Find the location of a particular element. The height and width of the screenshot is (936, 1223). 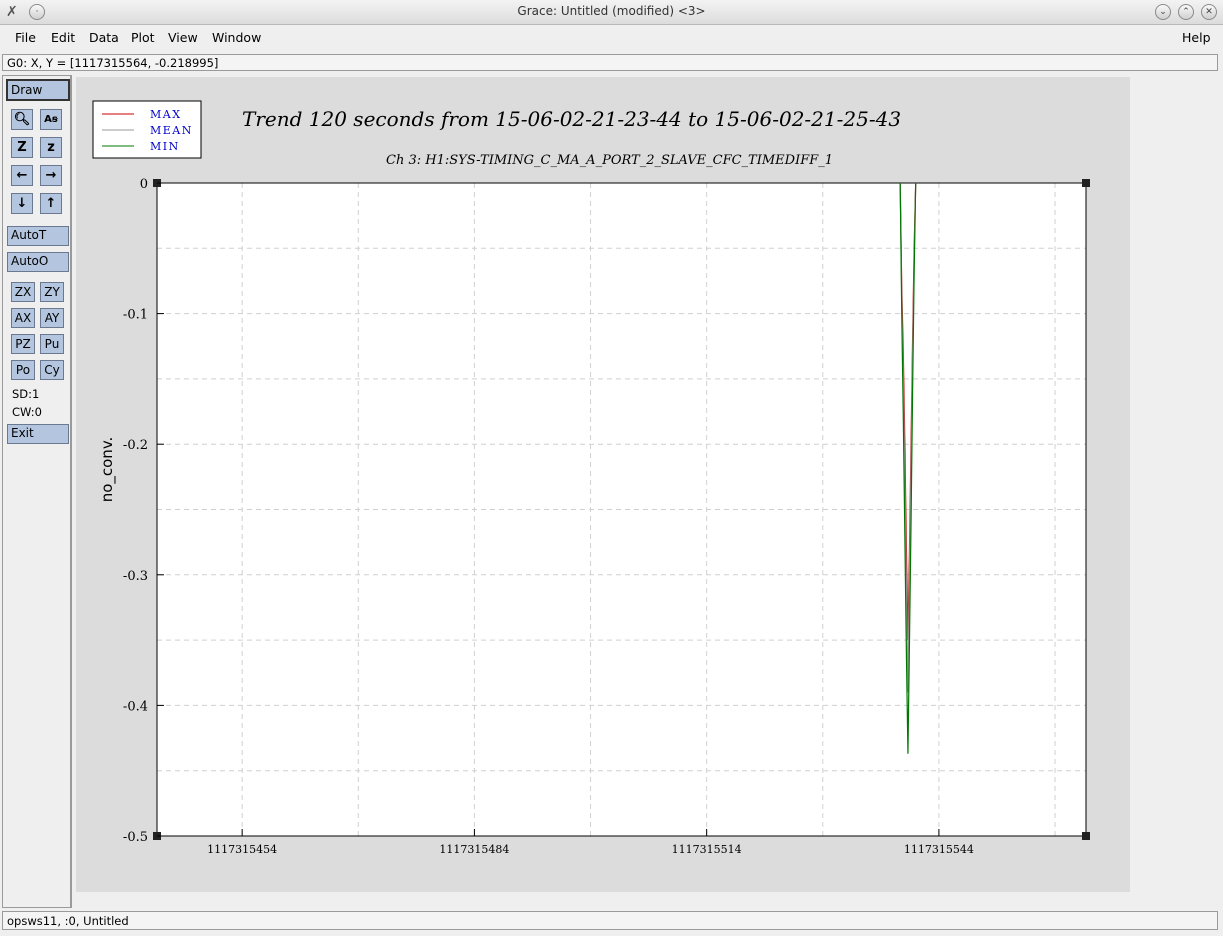

scroll-right-icon: → is located at coordinates (51, 175).